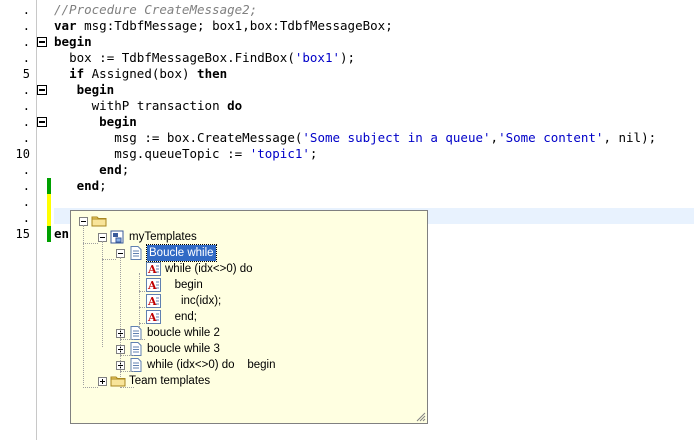 The width and height of the screenshot is (694, 440). I want to click on code-line: msg.queueTopic := 'topic1';, so click(374, 154).